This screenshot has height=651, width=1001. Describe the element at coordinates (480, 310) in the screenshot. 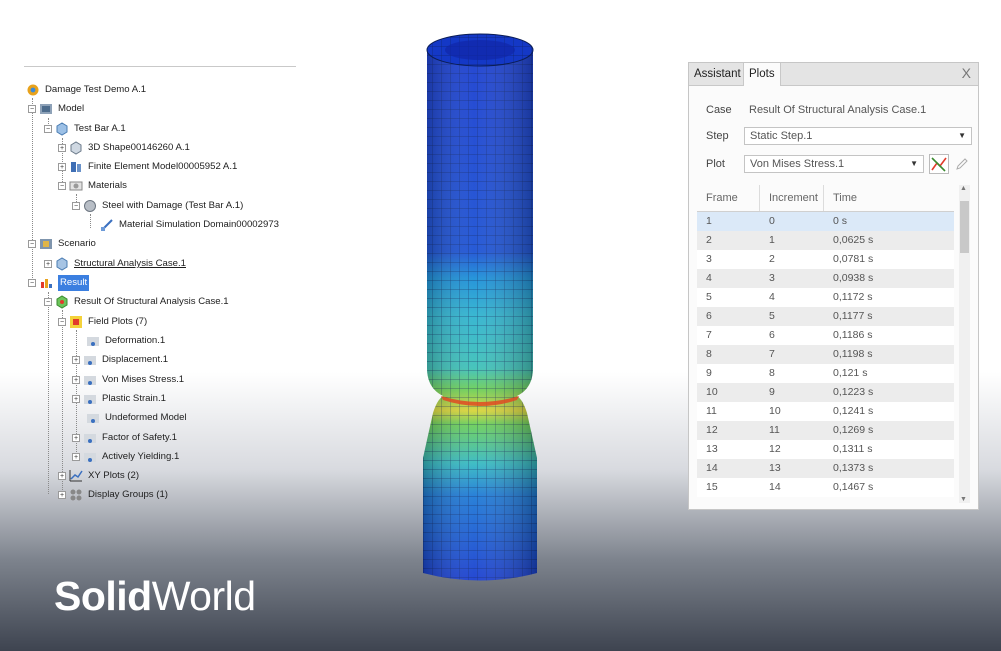

I see `fea-model-viewport` at that location.